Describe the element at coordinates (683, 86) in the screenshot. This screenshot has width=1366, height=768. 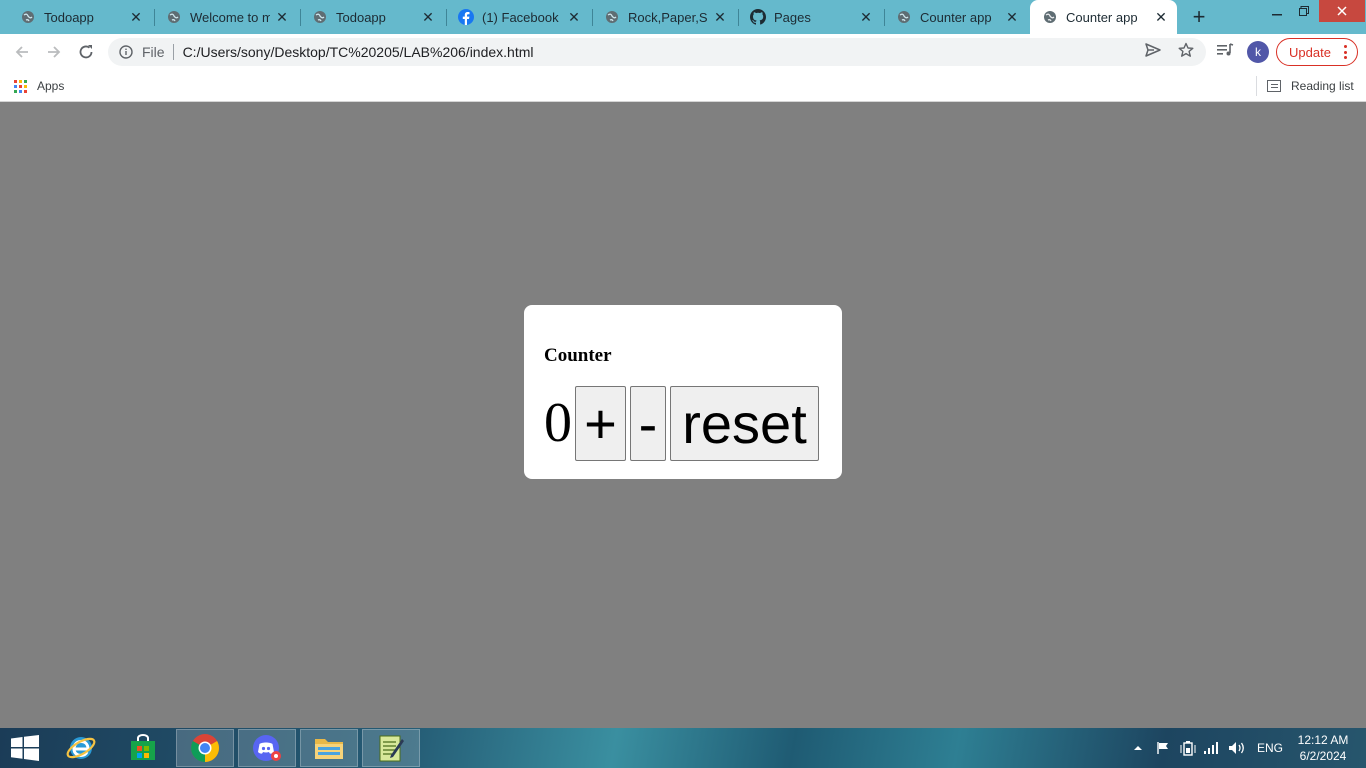
I see `bookmarks-bar: Apps Reading list` at that location.